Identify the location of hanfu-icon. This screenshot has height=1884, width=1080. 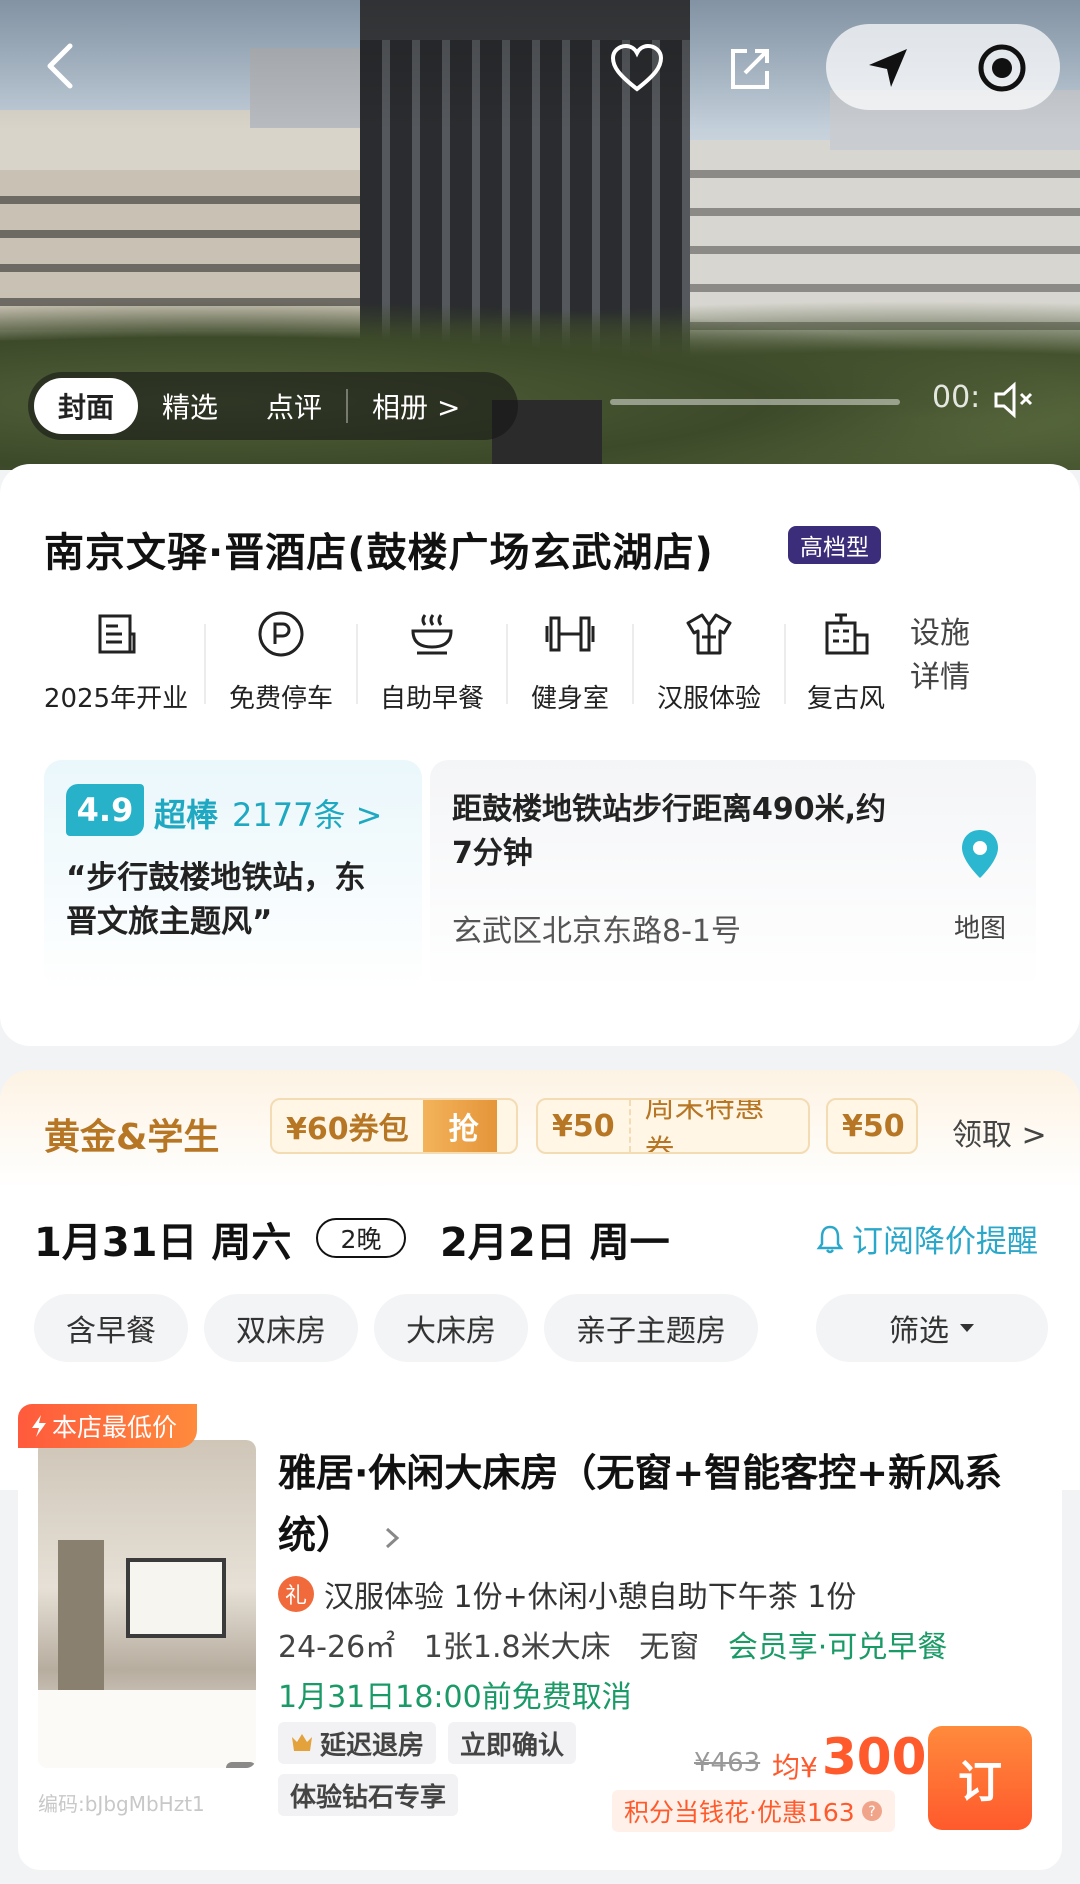
(709, 634).